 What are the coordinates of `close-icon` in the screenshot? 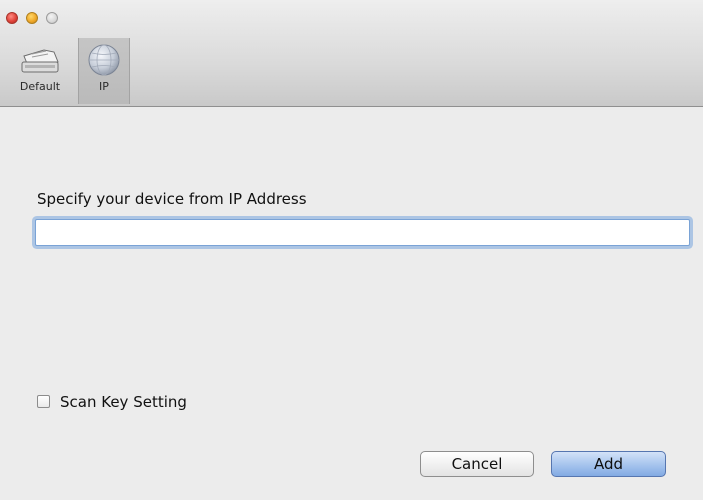 It's located at (12, 18).